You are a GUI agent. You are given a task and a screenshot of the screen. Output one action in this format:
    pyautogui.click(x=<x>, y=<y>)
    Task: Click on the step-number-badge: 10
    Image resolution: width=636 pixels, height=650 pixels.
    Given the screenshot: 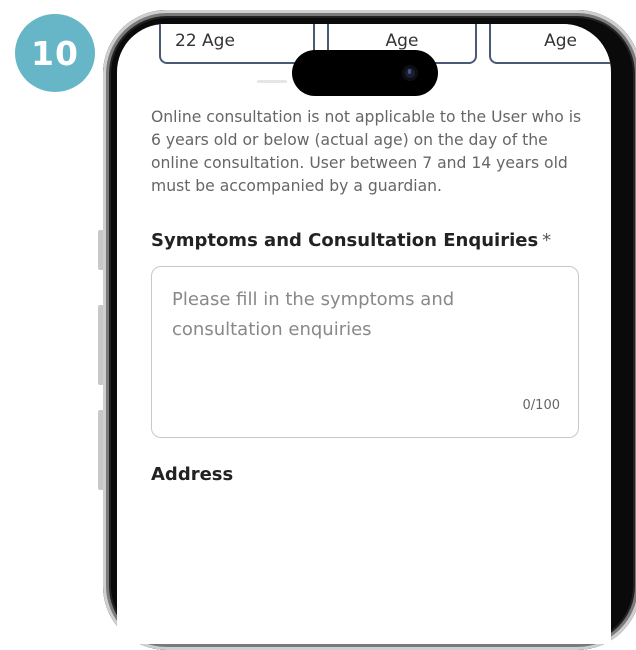 What is the action you would take?
    pyautogui.click(x=55, y=53)
    